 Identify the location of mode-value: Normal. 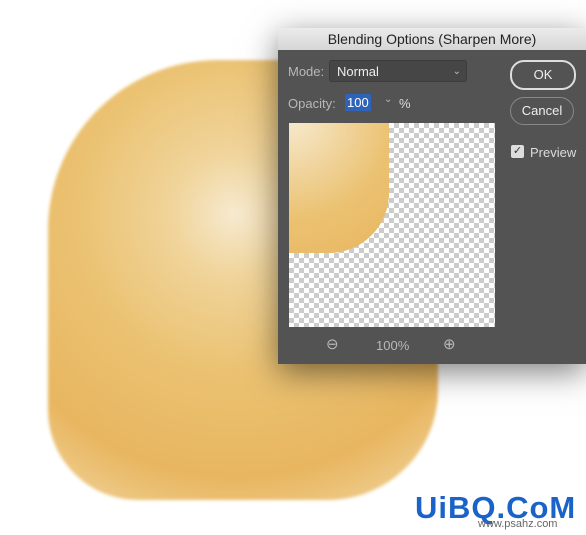
(358, 71).